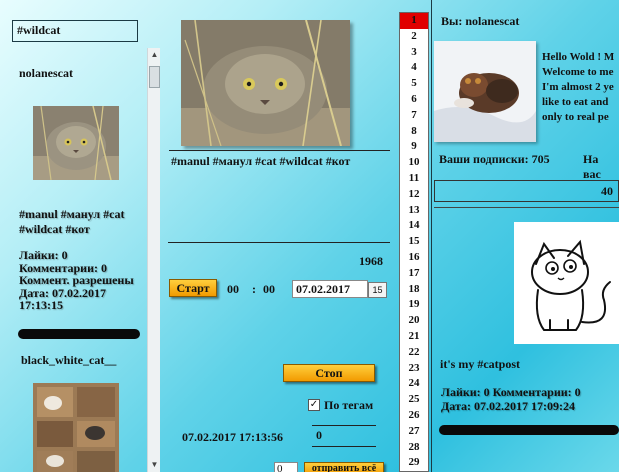  What do you see at coordinates (414, 258) in the screenshot?
I see `page-number-16: 16` at bounding box center [414, 258].